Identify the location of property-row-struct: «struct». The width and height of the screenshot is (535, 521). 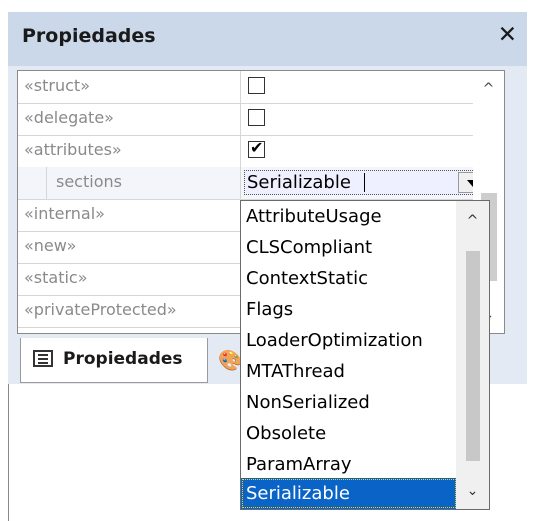
(254, 87).